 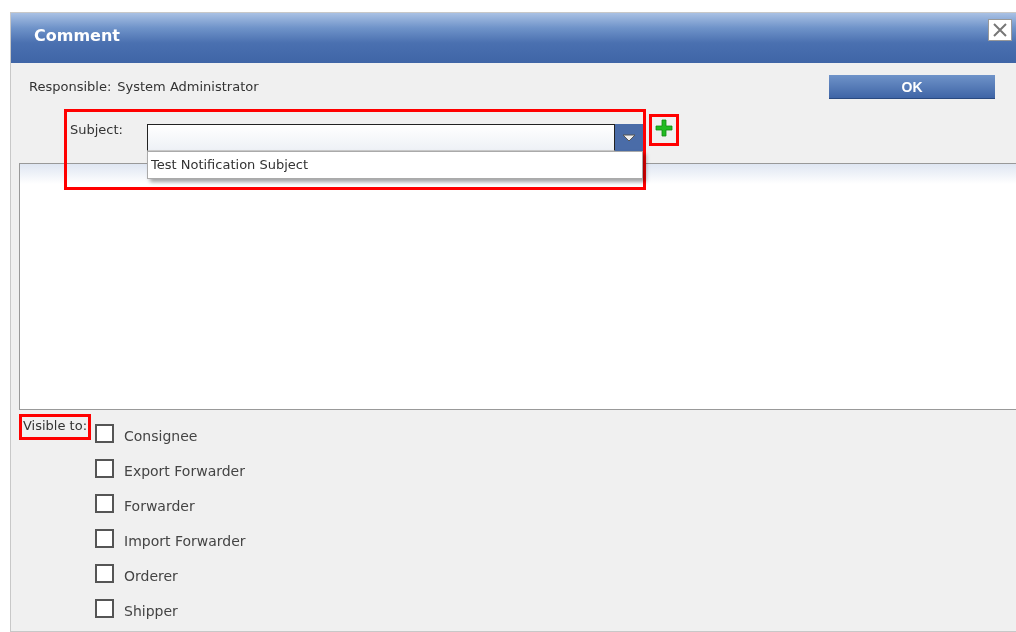 I want to click on checkbox-label: Forwarder, so click(x=159, y=506).